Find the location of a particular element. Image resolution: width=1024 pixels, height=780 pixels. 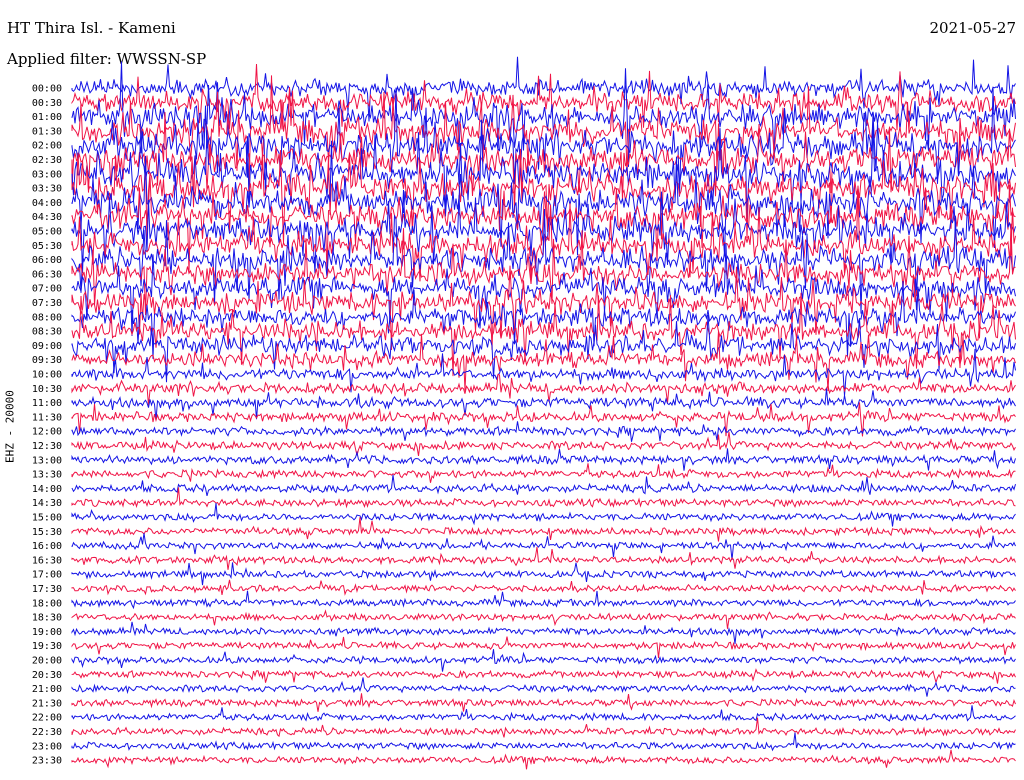

time-tick-label: 13:00 is located at coordinates (47, 460).